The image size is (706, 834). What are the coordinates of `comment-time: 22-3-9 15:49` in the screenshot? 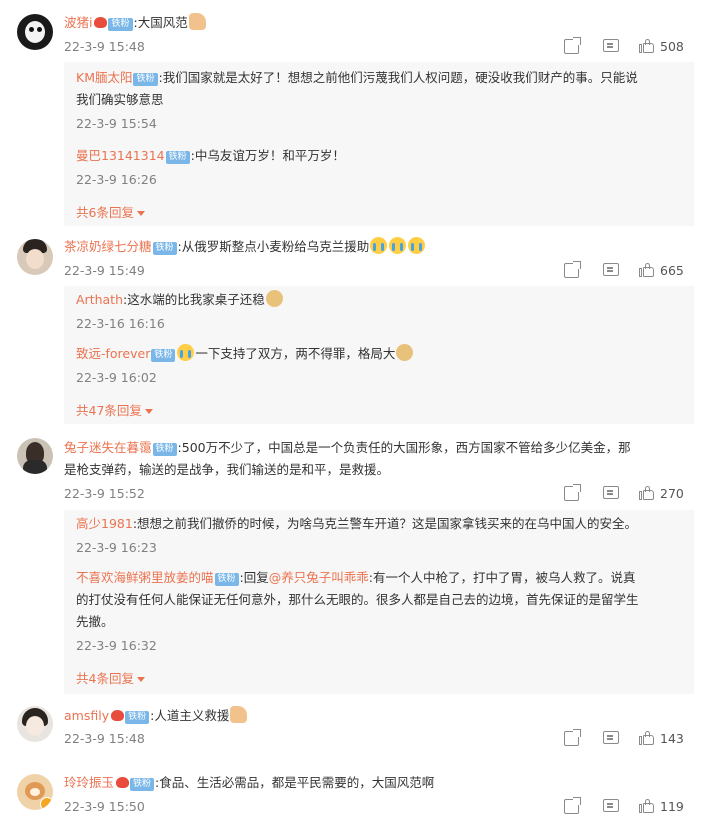 It's located at (104, 270).